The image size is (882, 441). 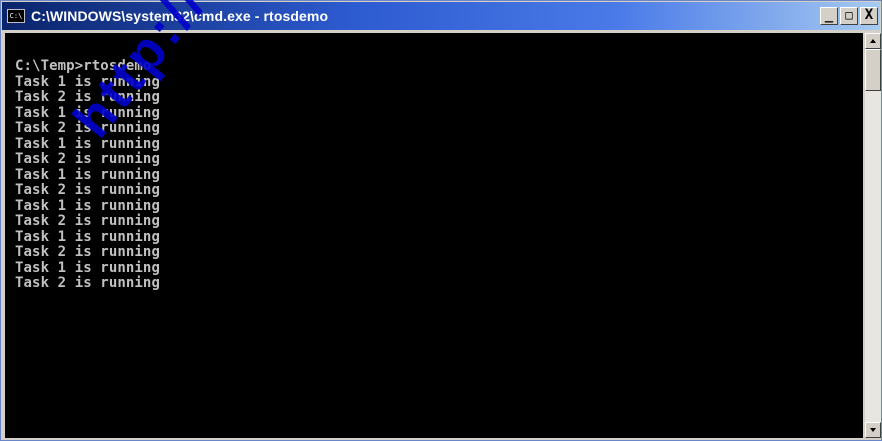 I want to click on maximize-button: □, so click(x=849, y=16).